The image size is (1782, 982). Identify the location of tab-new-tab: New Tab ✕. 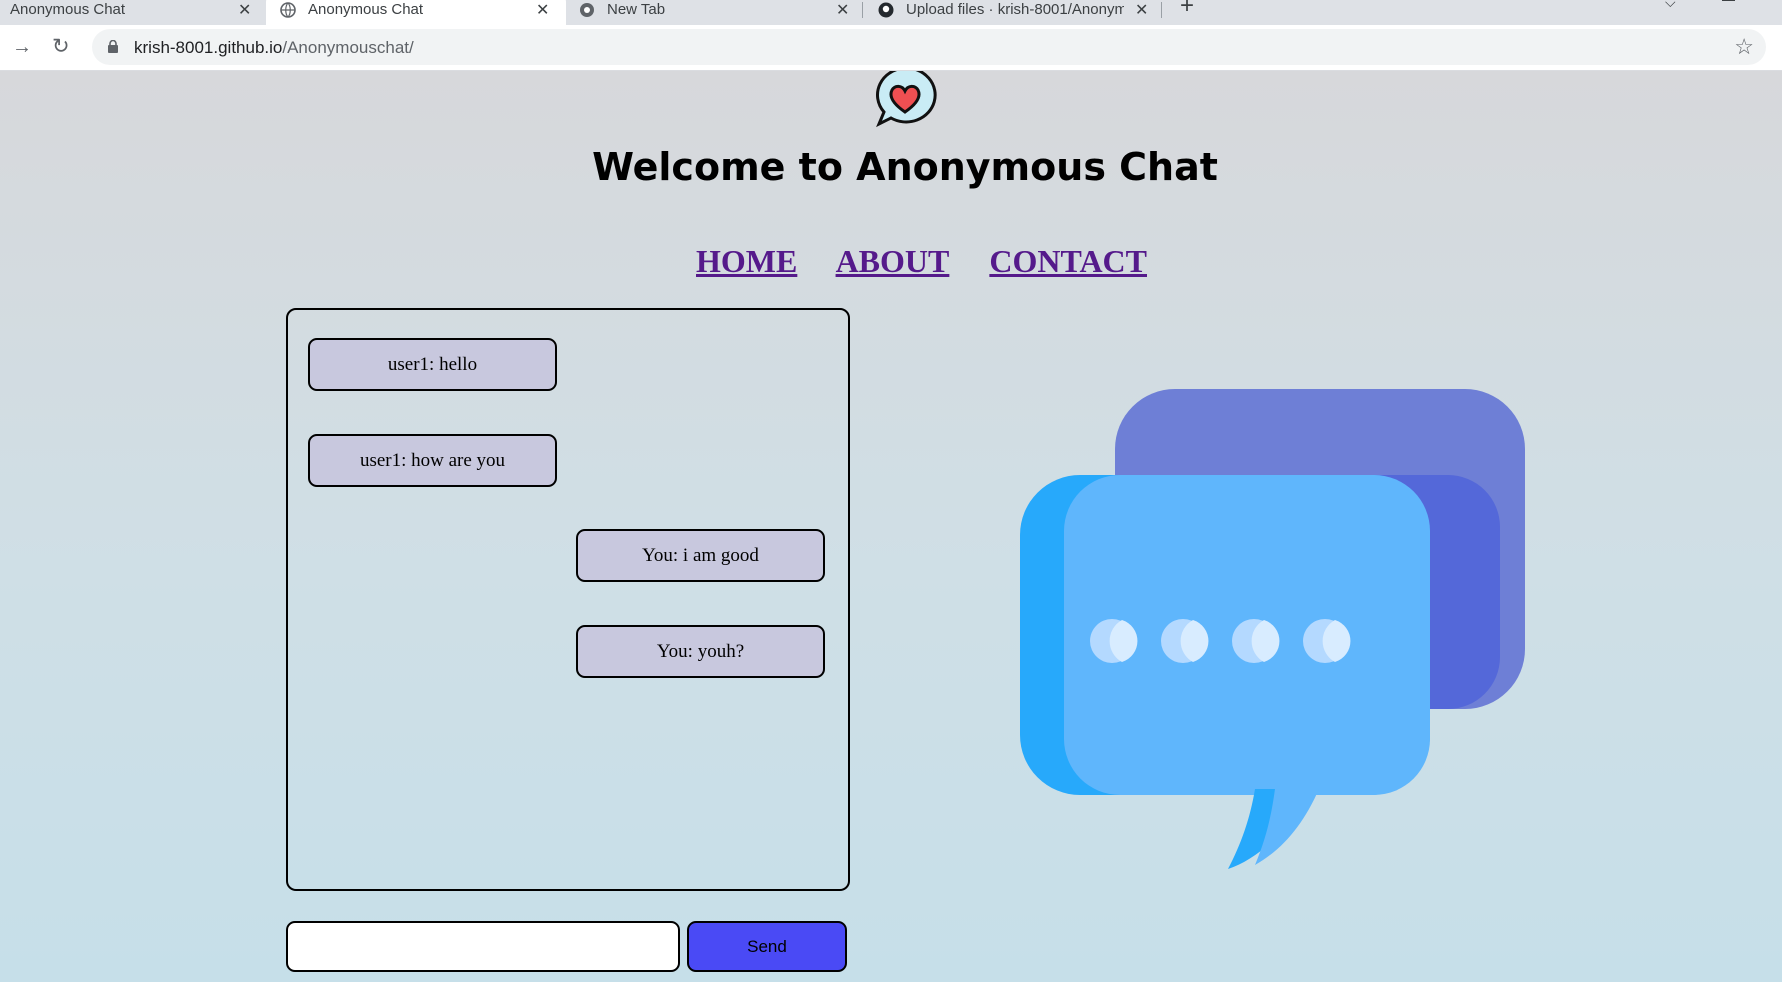
(719, 12).